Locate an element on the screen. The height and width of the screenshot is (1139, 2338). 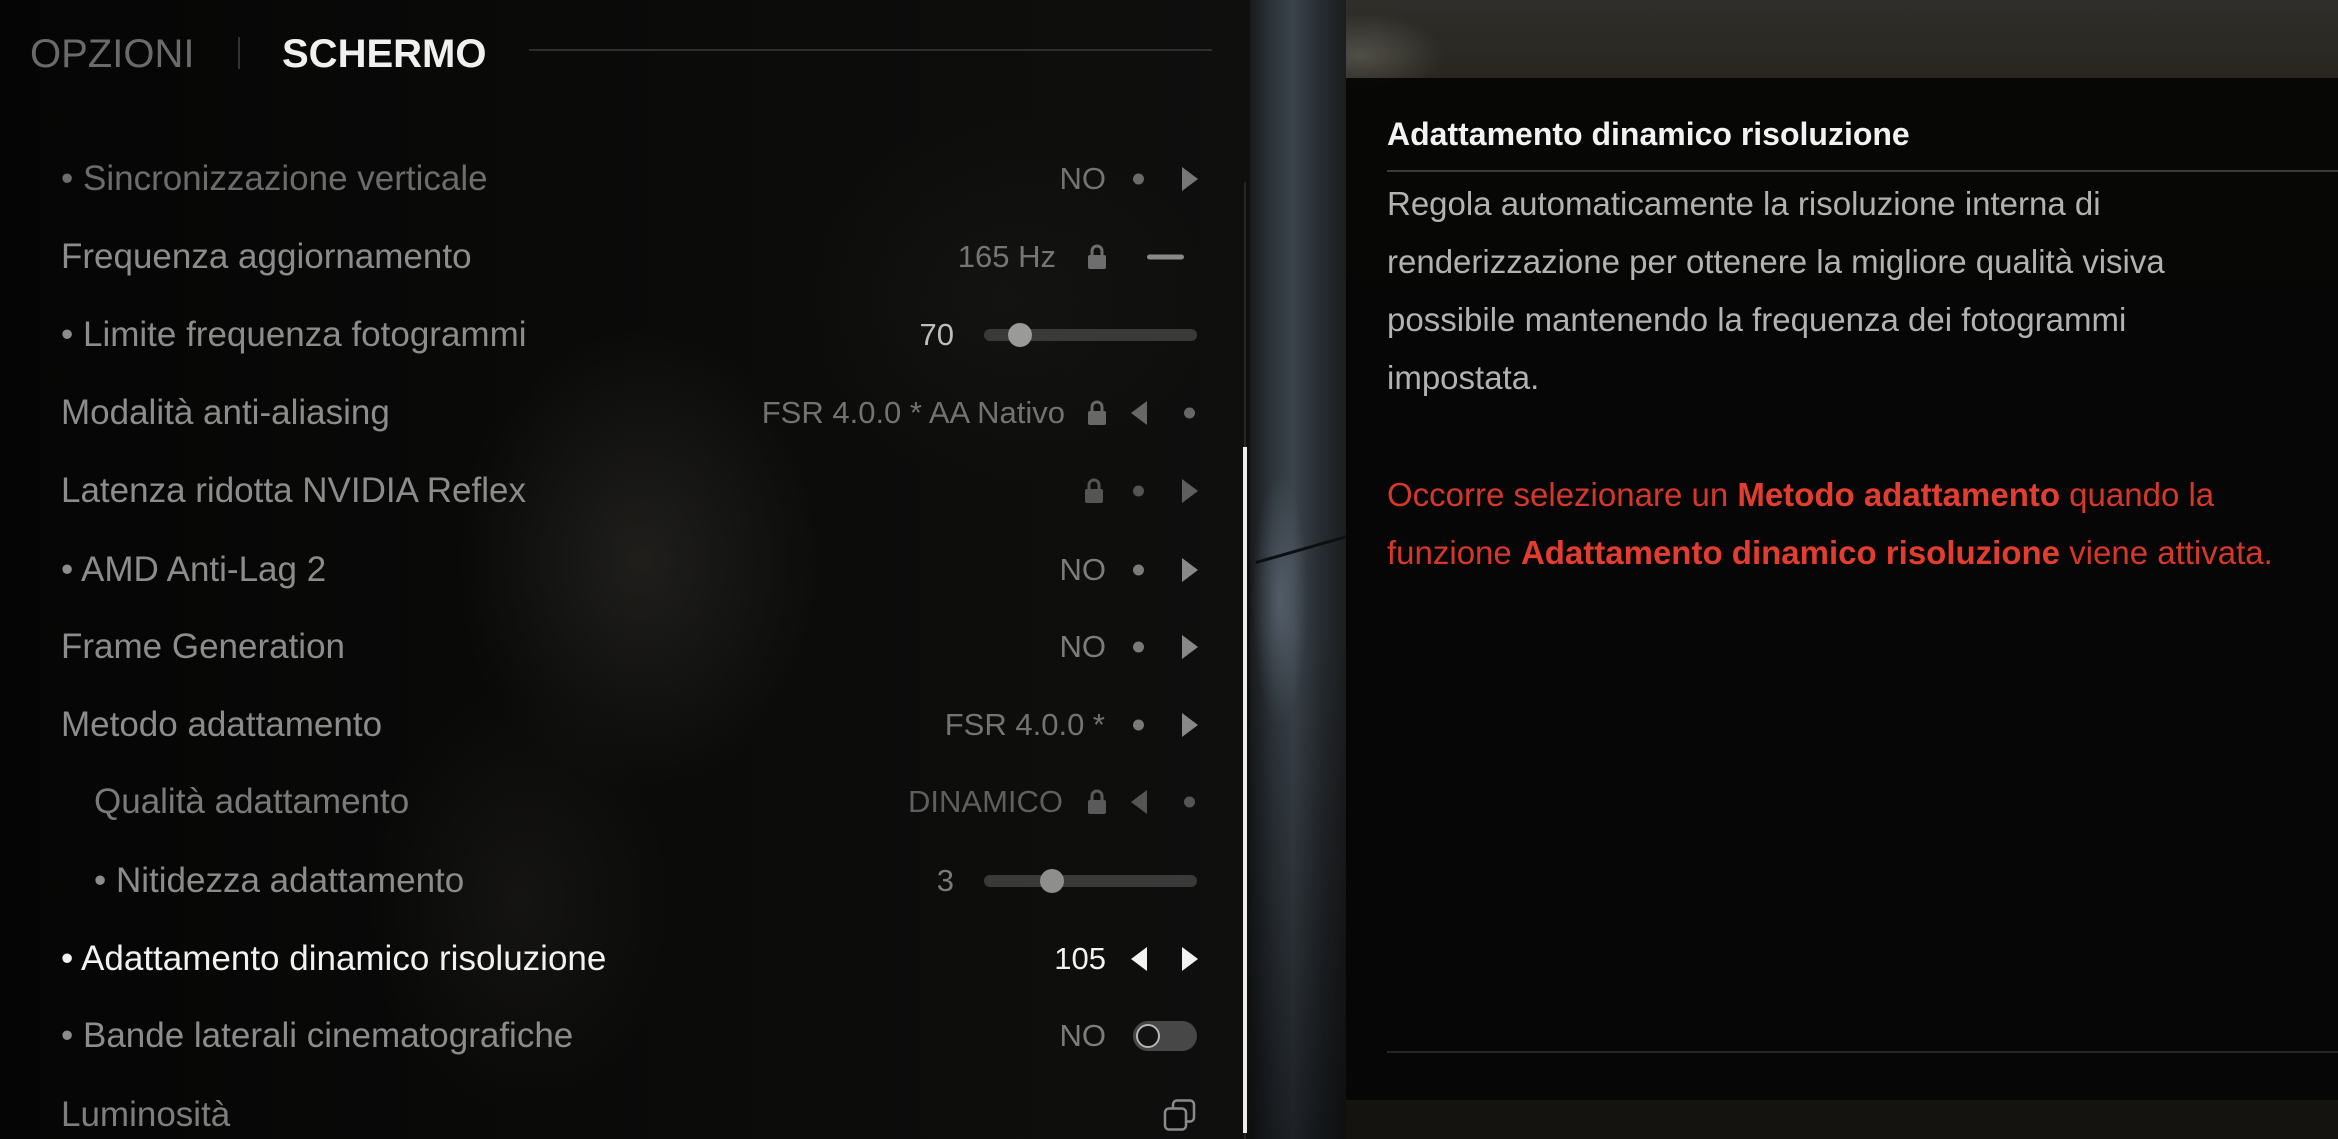
scrollbar-thumb is located at coordinates (1245, 790).